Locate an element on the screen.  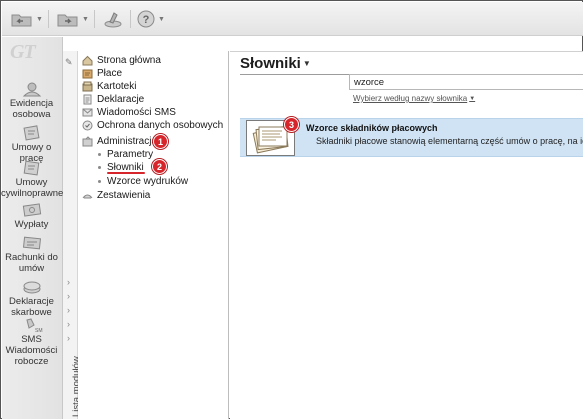
module-list-strip: › › › › › Lista modułów is located at coordinates (72, 235).